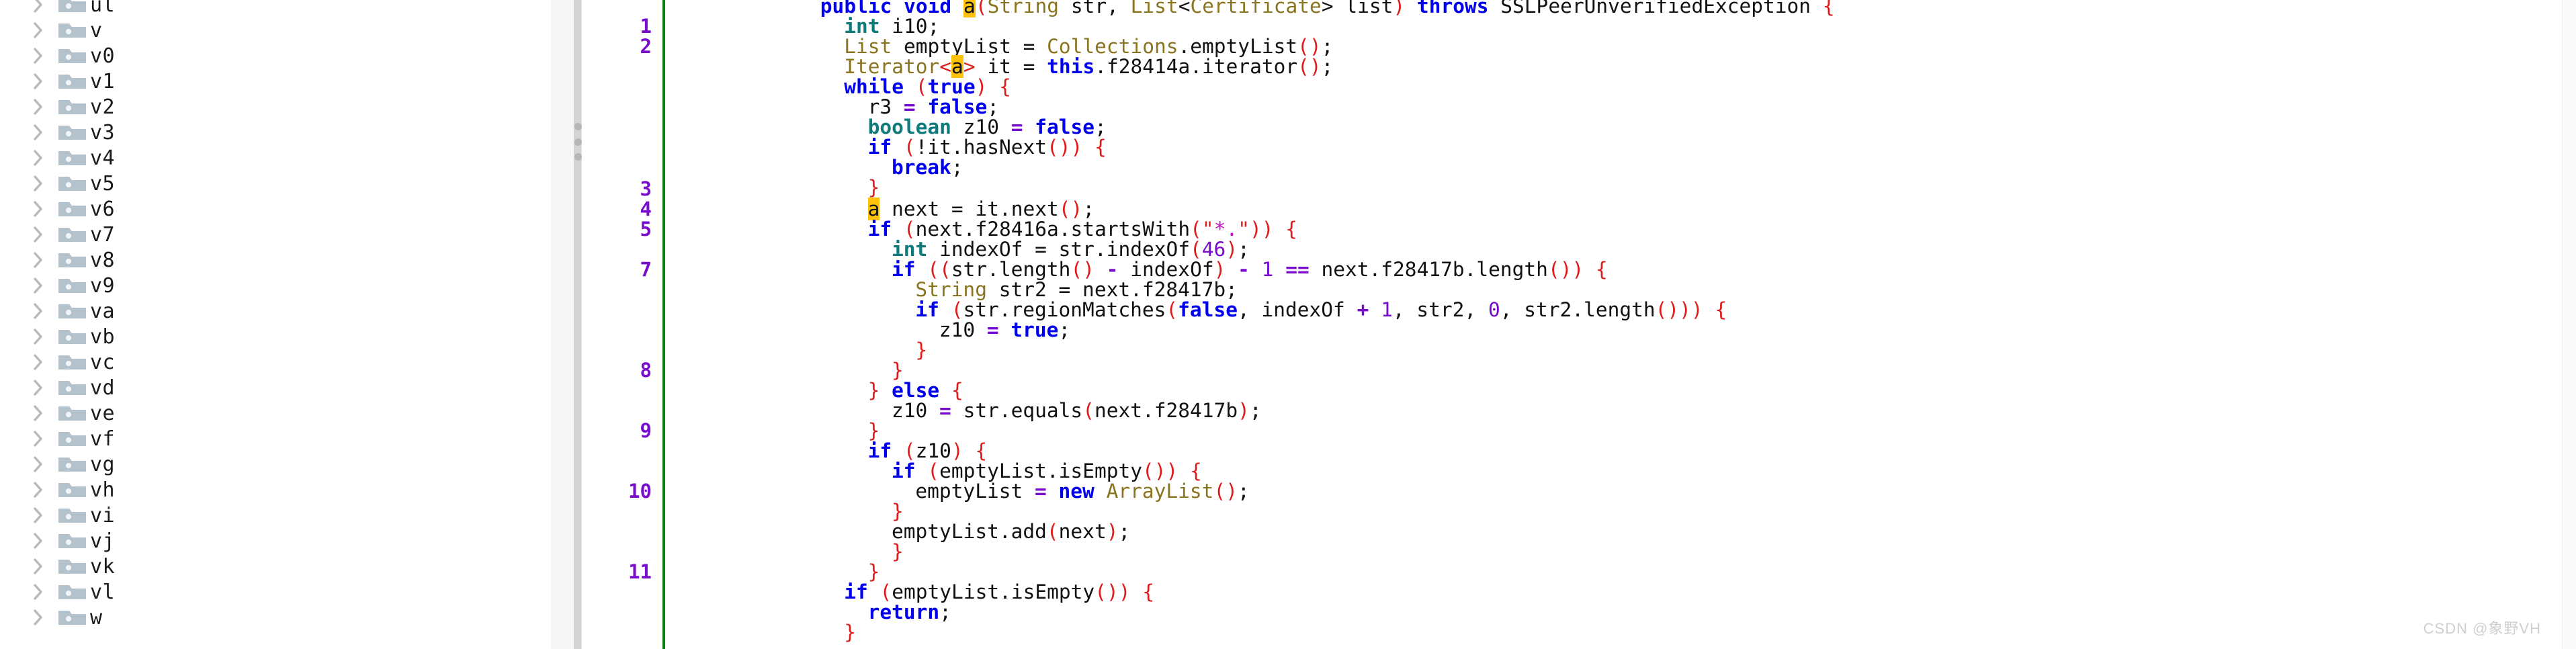  I want to click on code-line: int i10;, so click(891, 26).